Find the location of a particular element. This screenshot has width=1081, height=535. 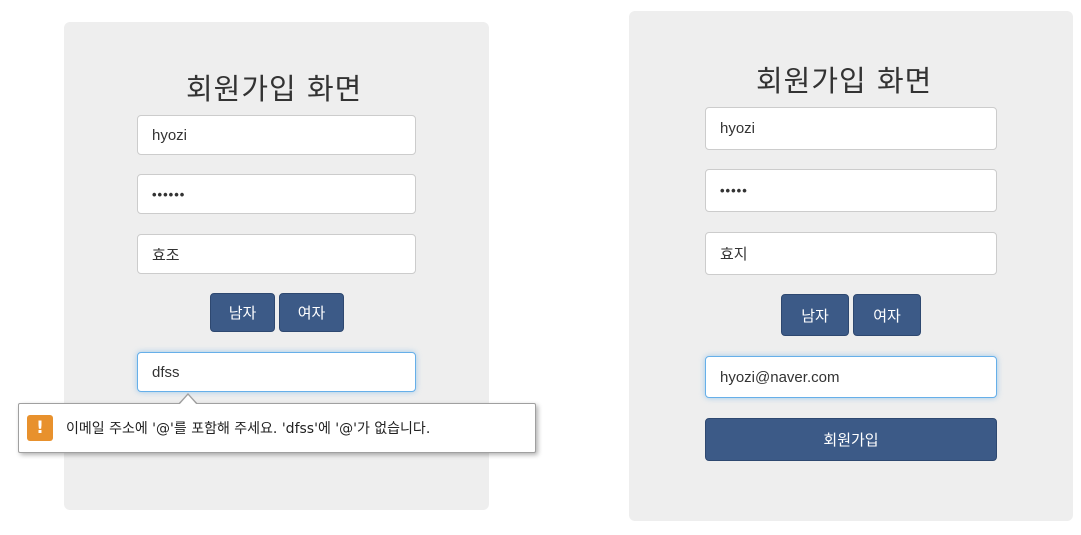

tooltip-arrow-inner is located at coordinates (188, 400).